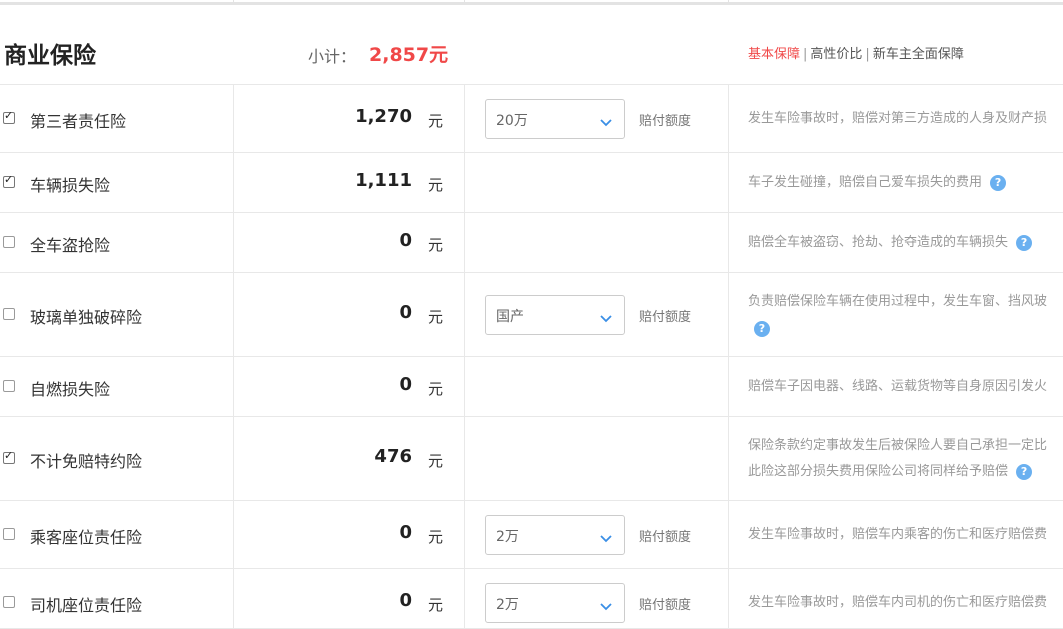 The width and height of the screenshot is (1063, 629). I want to click on coverage-description: 发生车险事故时，赔偿对第三方造成的人身及财产损, so click(904, 119).